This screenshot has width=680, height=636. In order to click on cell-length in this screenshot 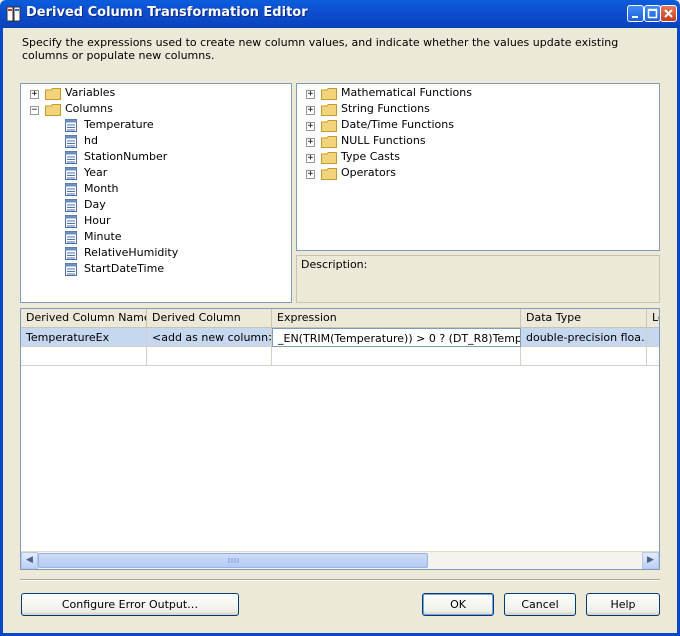, I will do `click(653, 337)`.